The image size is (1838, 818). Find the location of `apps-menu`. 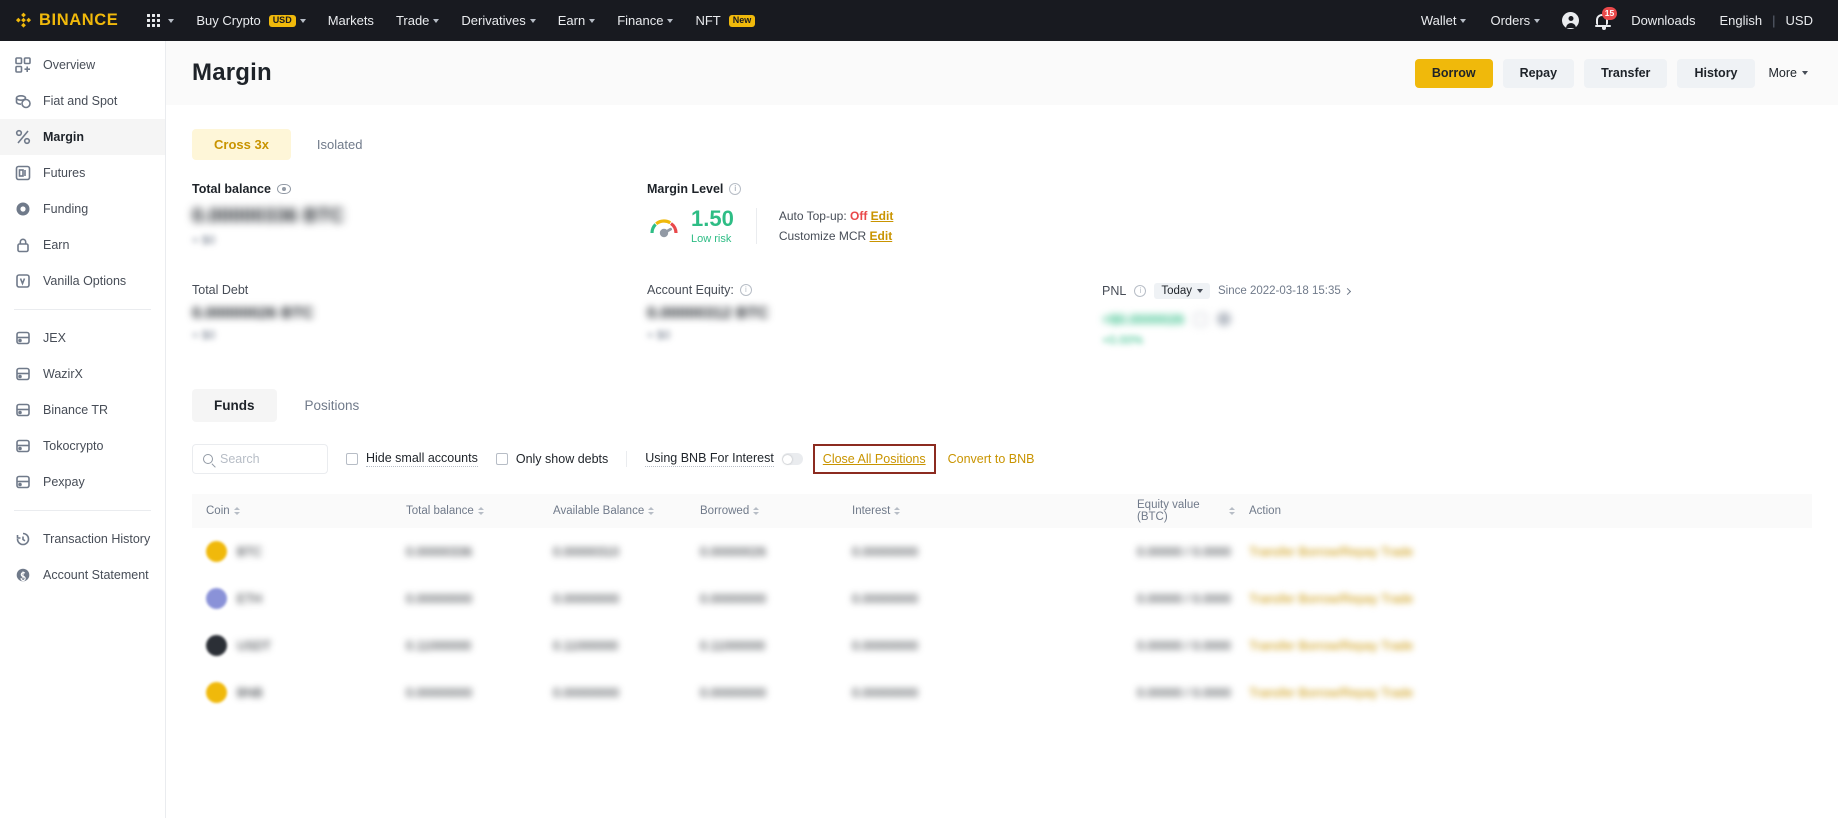

apps-menu is located at coordinates (160, 20).